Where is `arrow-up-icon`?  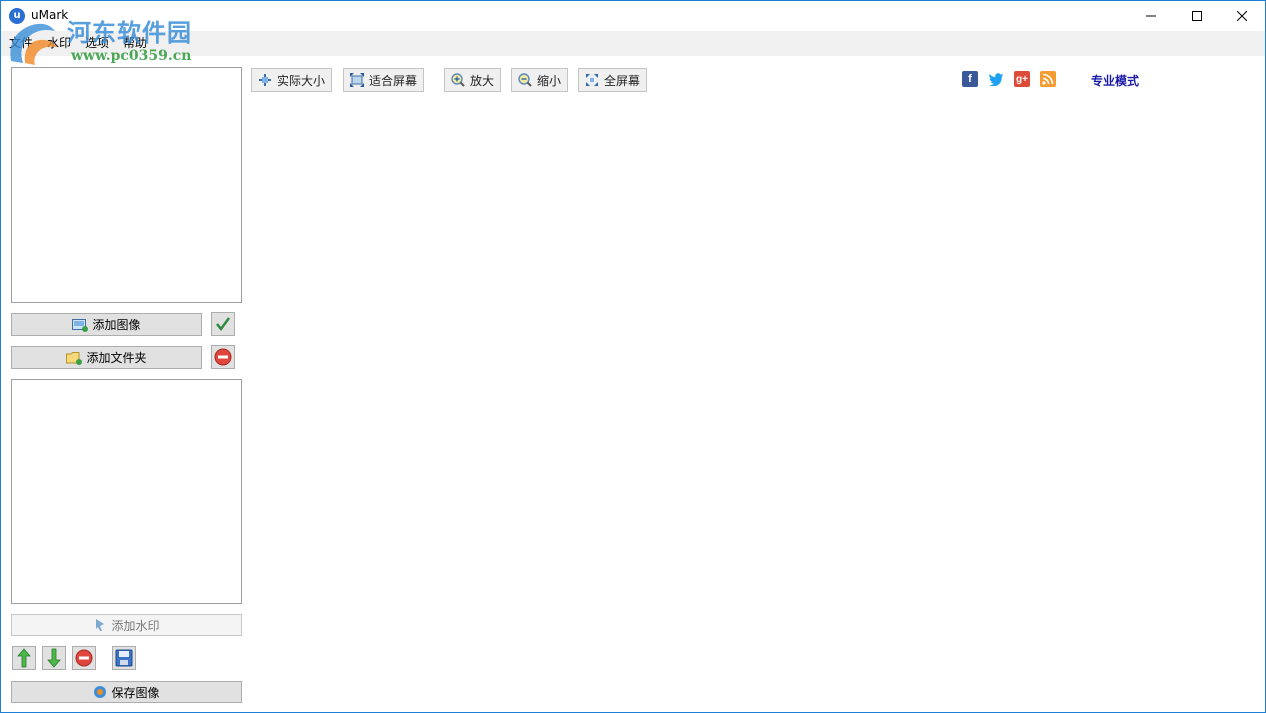 arrow-up-icon is located at coordinates (24, 658).